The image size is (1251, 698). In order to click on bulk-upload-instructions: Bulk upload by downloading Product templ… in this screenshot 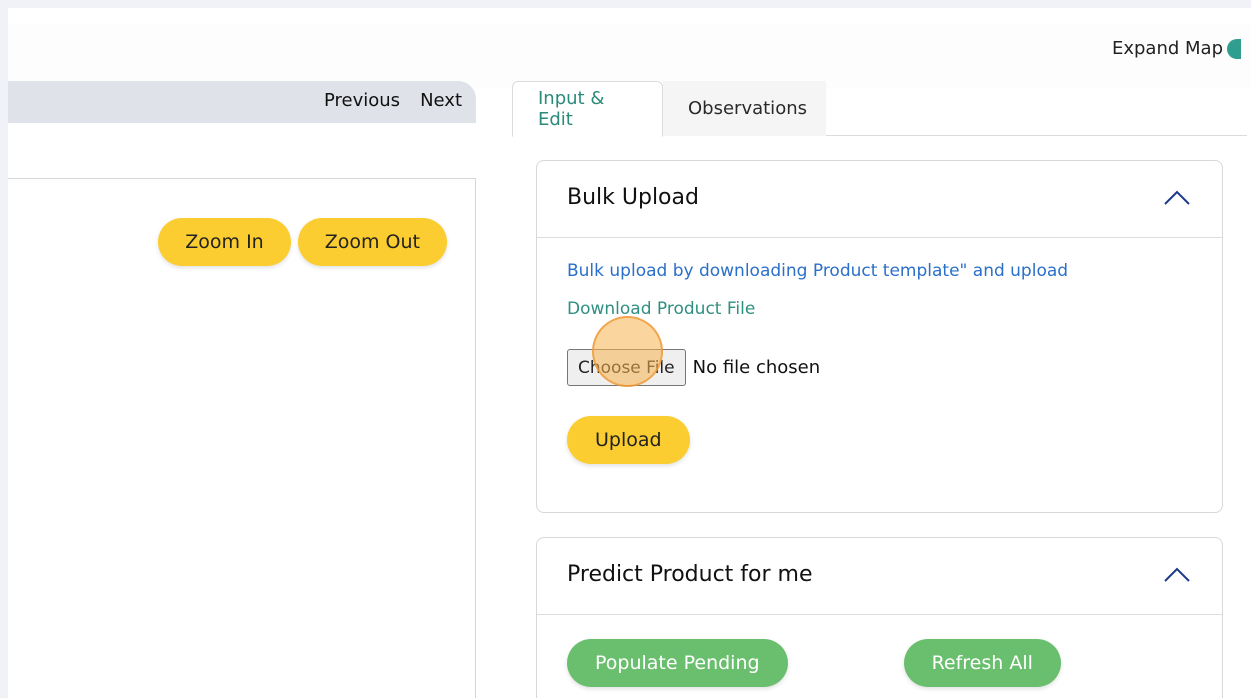, I will do `click(818, 271)`.